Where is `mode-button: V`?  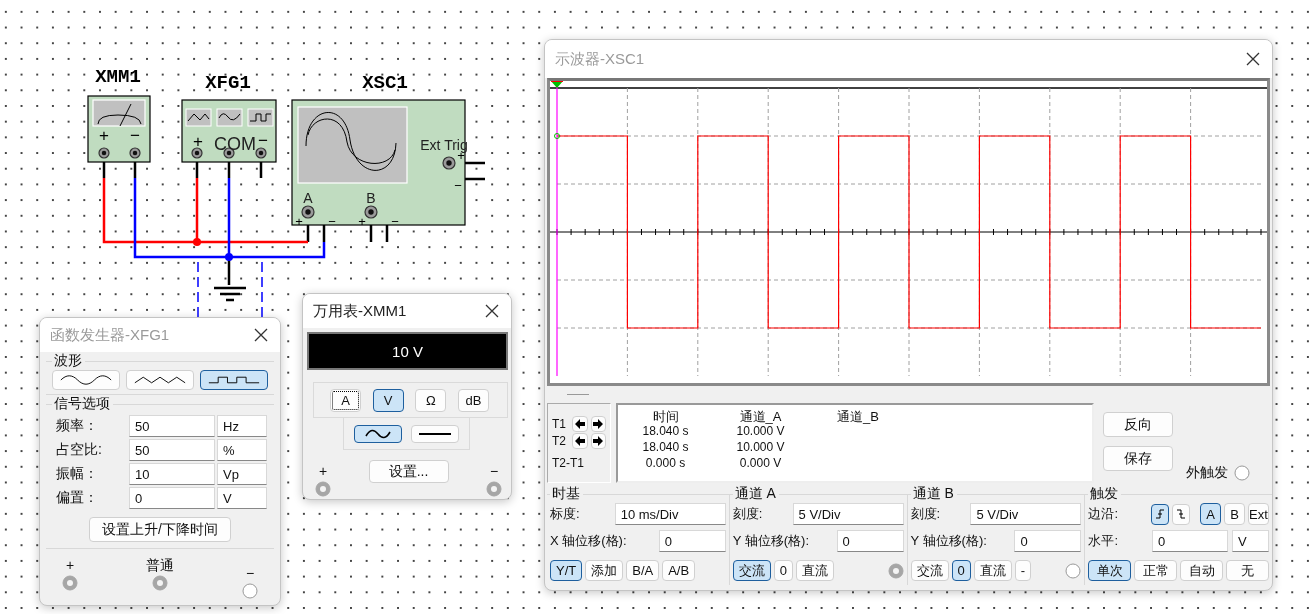
mode-button: V is located at coordinates (388, 400).